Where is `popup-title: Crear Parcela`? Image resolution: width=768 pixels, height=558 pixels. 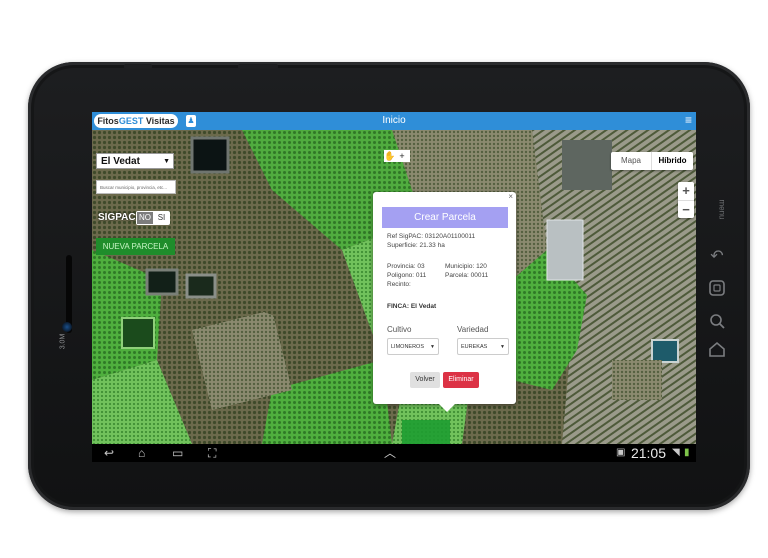
popup-title: Crear Parcela is located at coordinates (445, 217).